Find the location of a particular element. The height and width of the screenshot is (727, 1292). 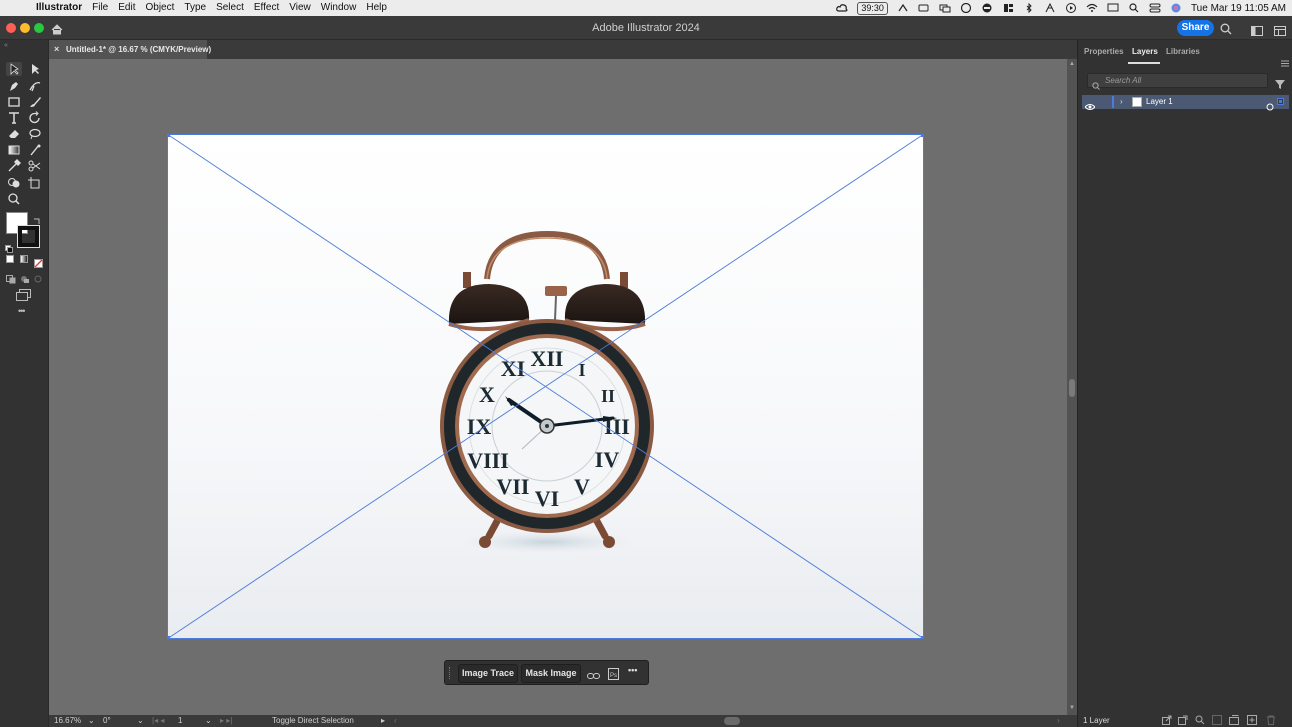

menu-view: View is located at coordinates (300, 8).